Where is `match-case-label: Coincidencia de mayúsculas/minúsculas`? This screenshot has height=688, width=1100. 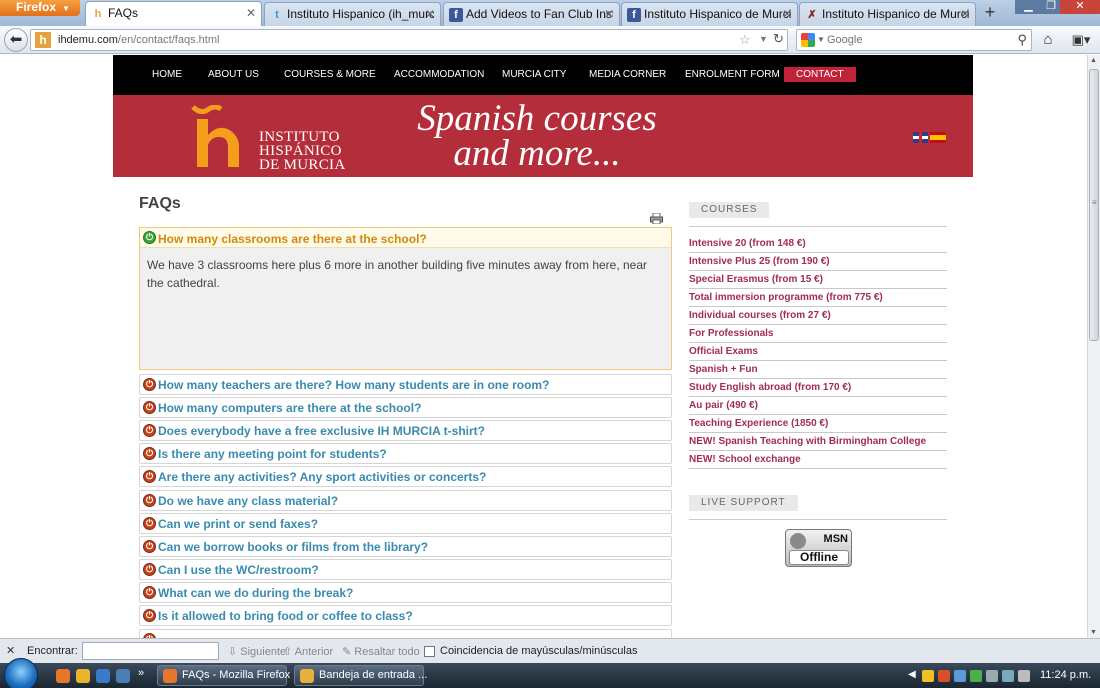 match-case-label: Coincidencia de mayúsculas/minúsculas is located at coordinates (538, 651).